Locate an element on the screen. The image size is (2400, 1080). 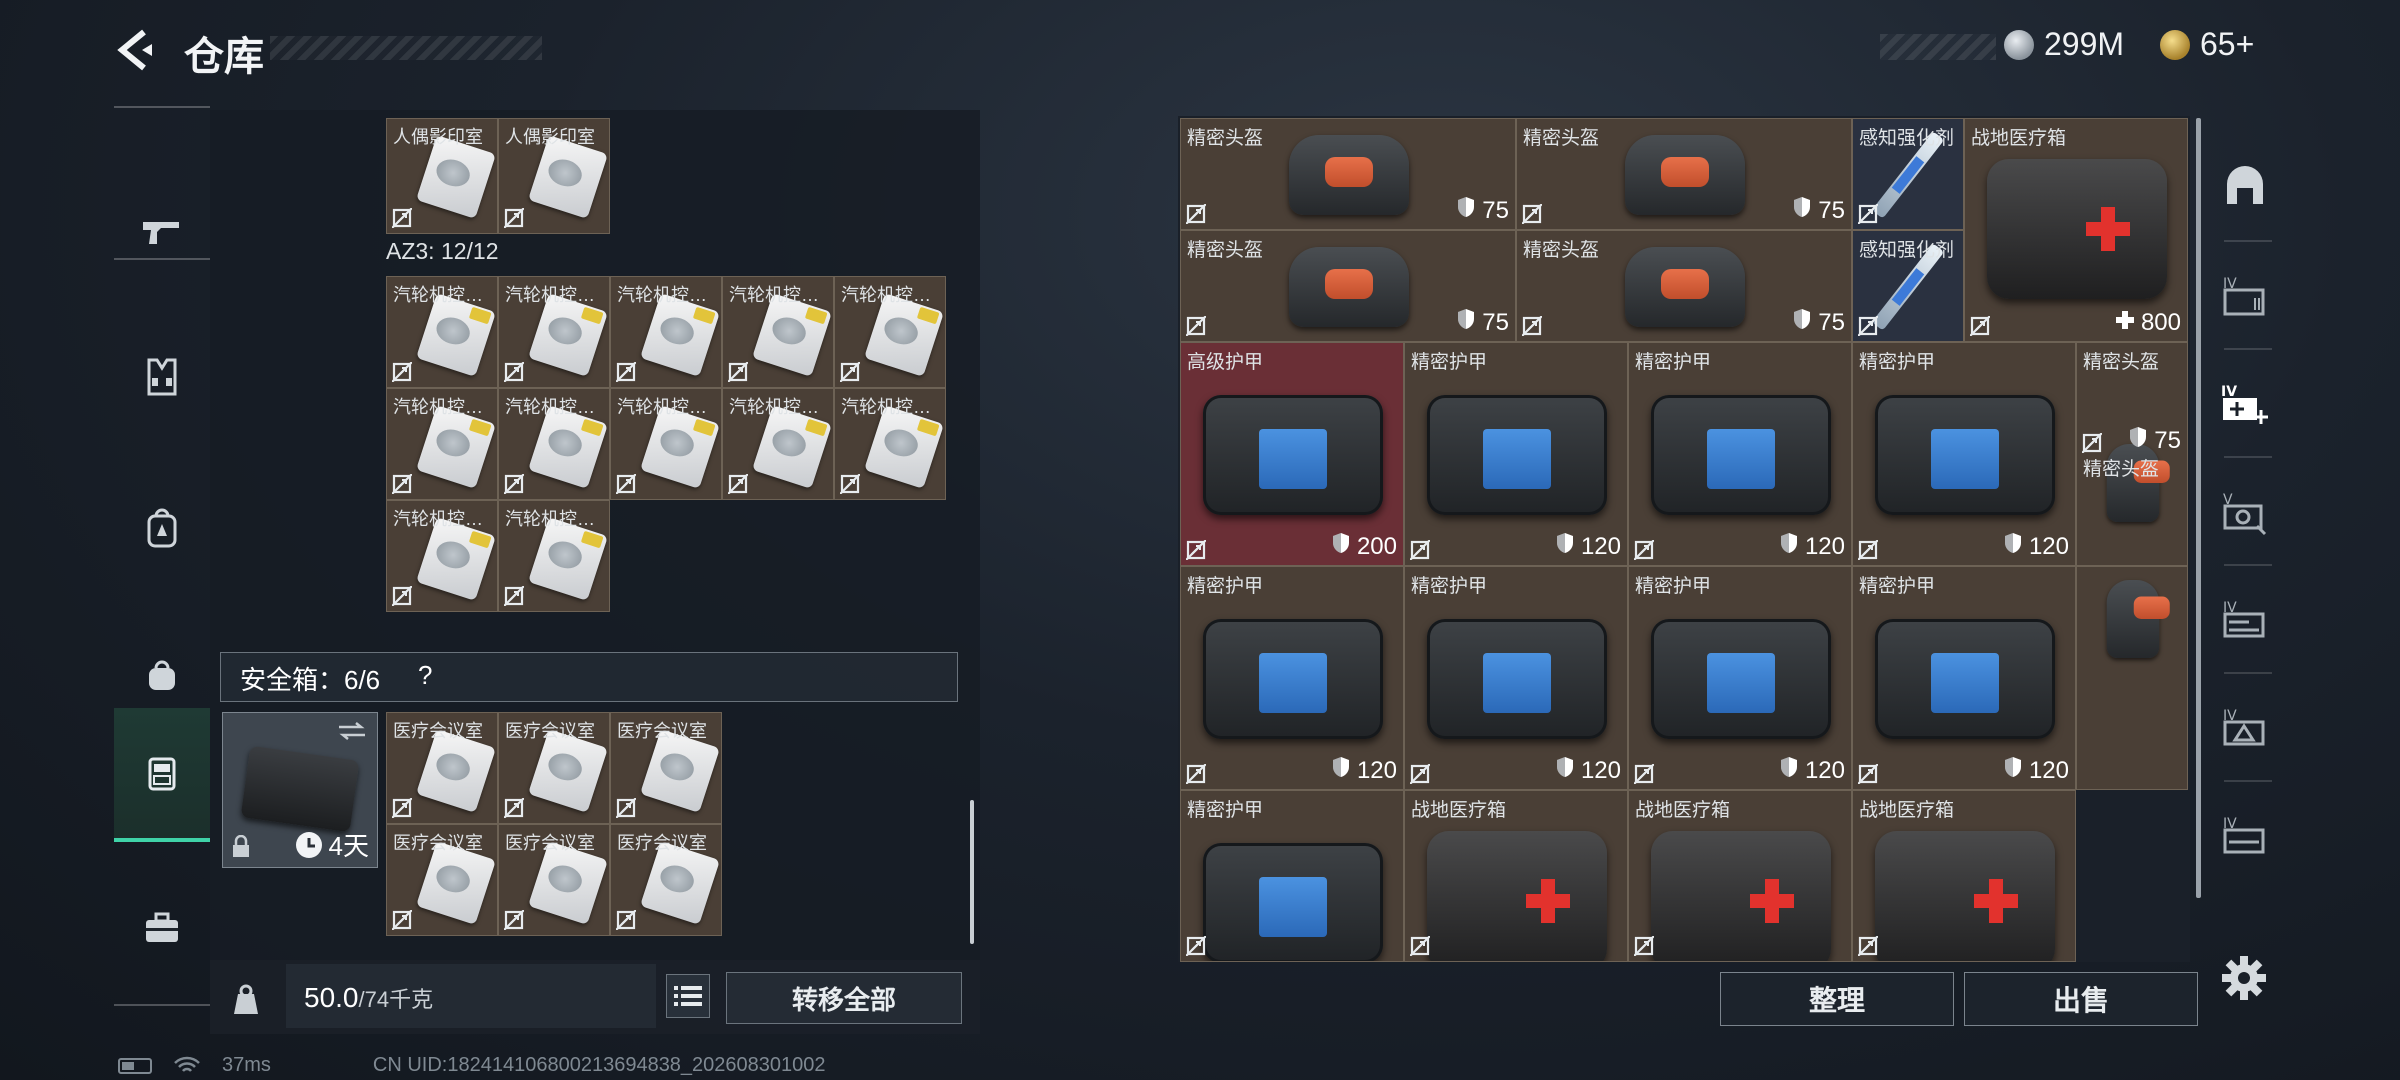
warehouse-tab-5: IV is located at coordinates (2245, 622).